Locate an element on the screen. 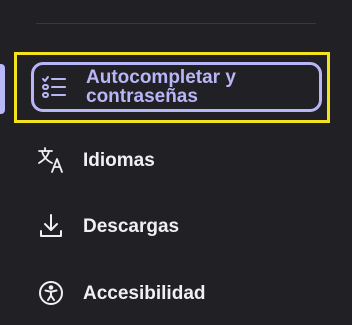 Image resolution: width=352 pixels, height=325 pixels. sidebar-item-autofill-passwords: Autocompletar y contraseñas is located at coordinates (176, 87).